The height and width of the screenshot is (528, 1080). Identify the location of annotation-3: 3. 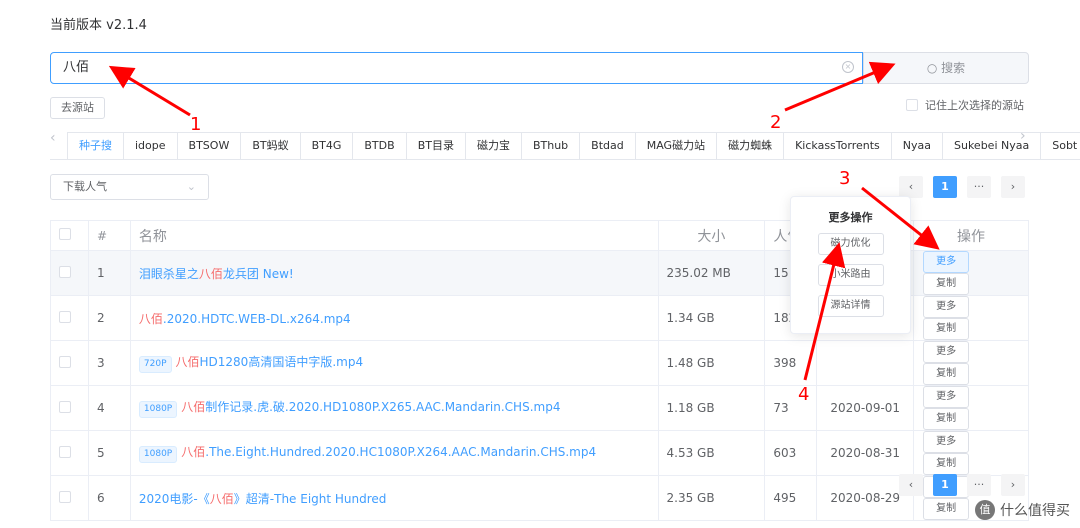
(845, 178).